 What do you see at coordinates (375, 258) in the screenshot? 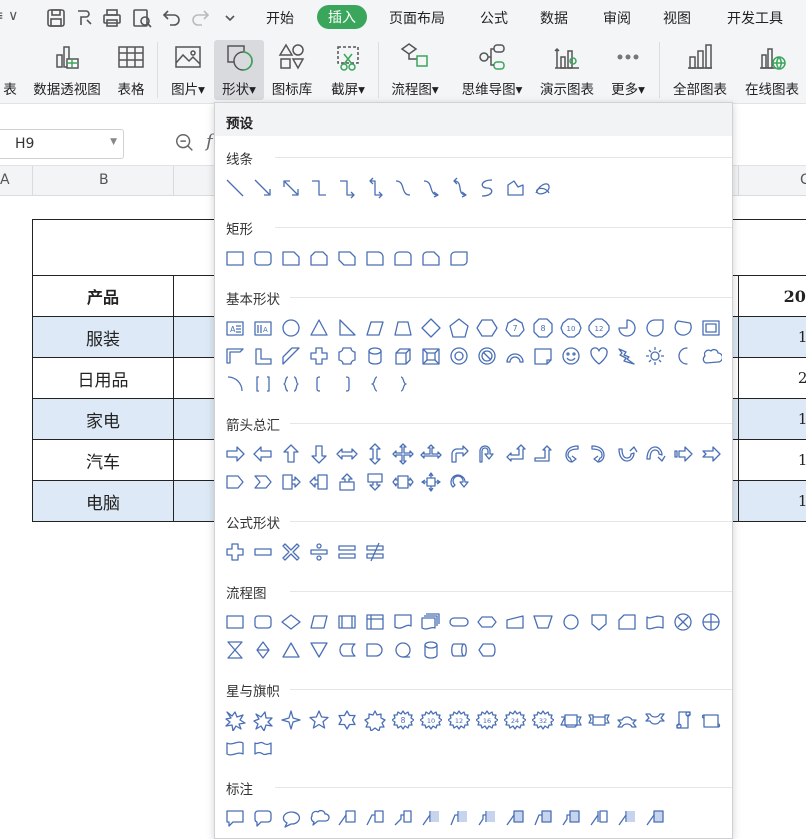
I see `round1-shape-icon` at bounding box center [375, 258].